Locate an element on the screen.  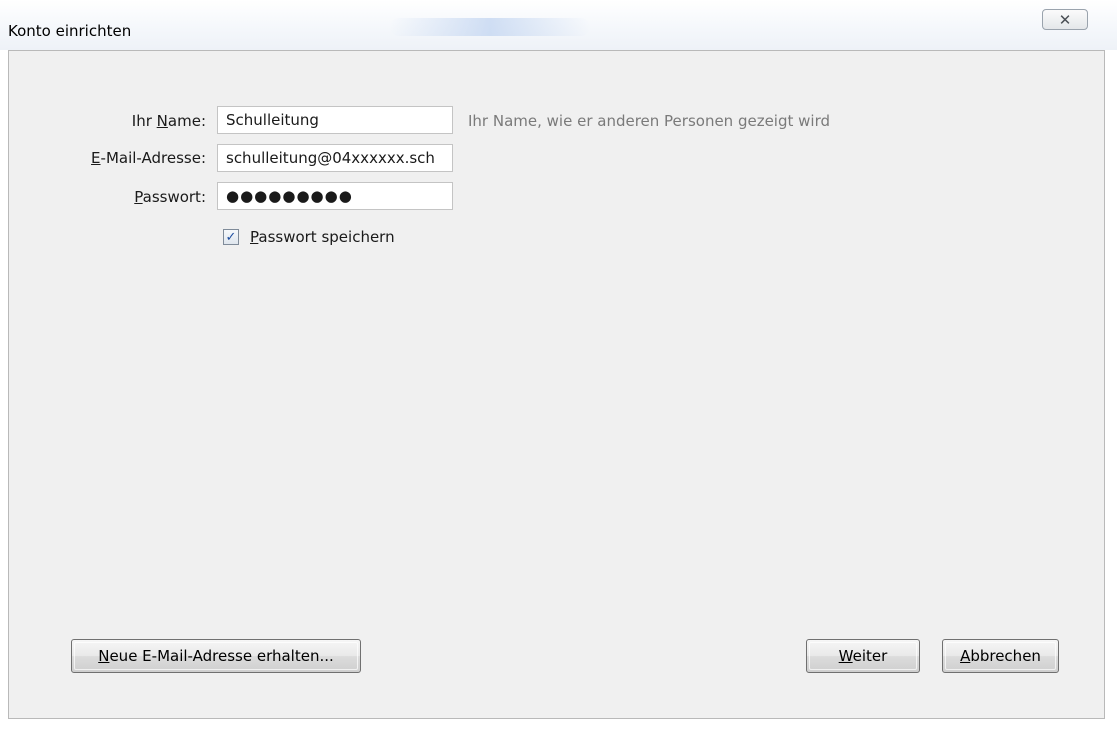
window-title: Konto einrichten is located at coordinates (70, 31).